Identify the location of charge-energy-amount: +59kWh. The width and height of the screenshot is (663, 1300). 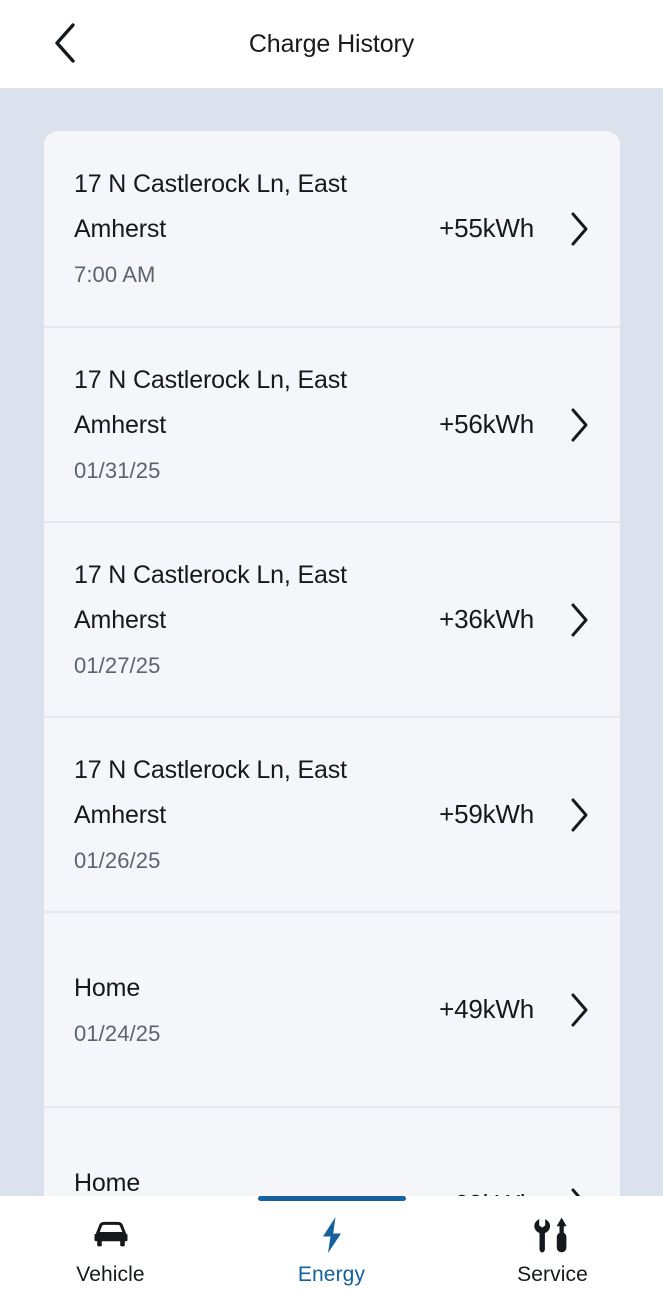
(486, 814).